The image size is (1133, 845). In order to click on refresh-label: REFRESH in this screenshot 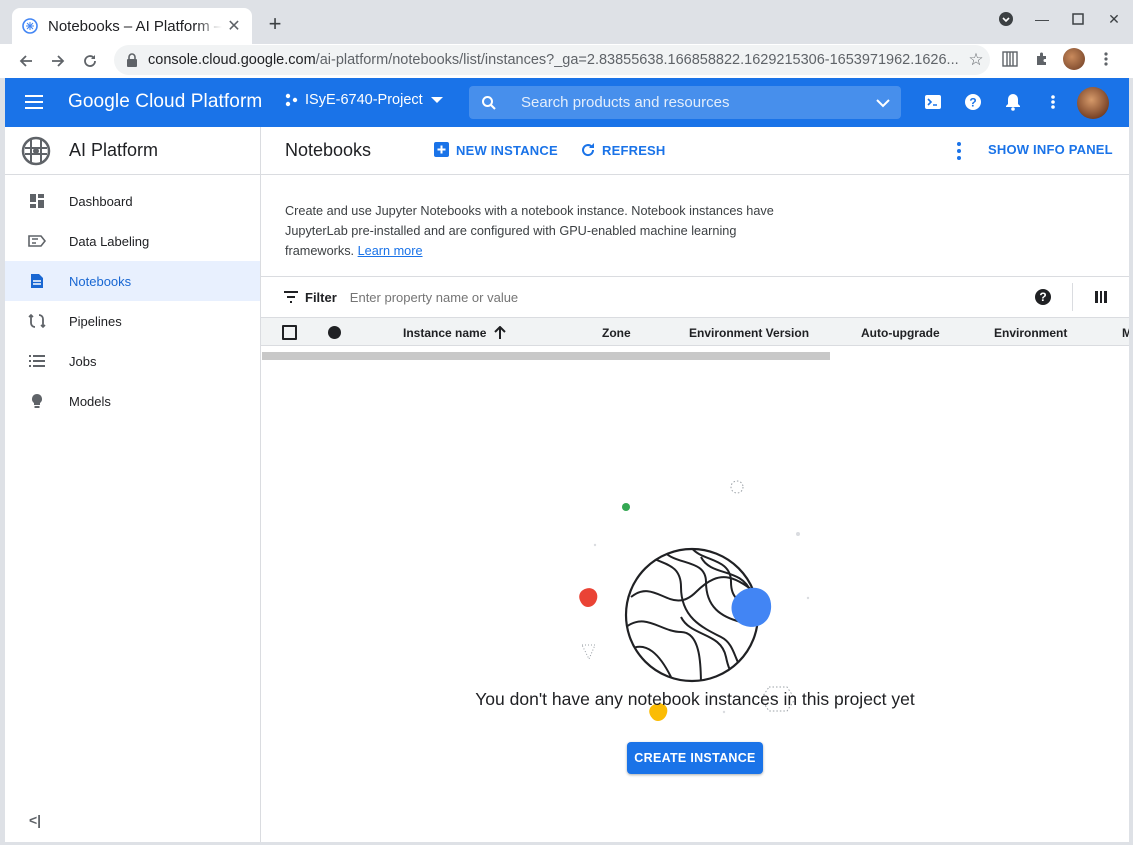, I will do `click(634, 150)`.